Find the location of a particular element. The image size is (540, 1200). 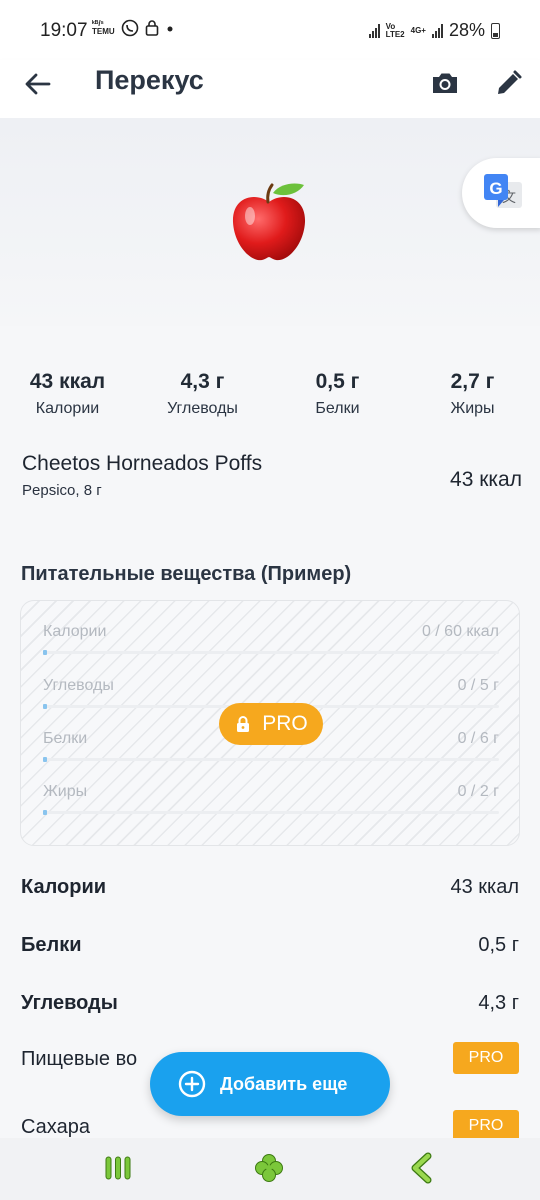

back-arrow-icon is located at coordinates (38, 84).